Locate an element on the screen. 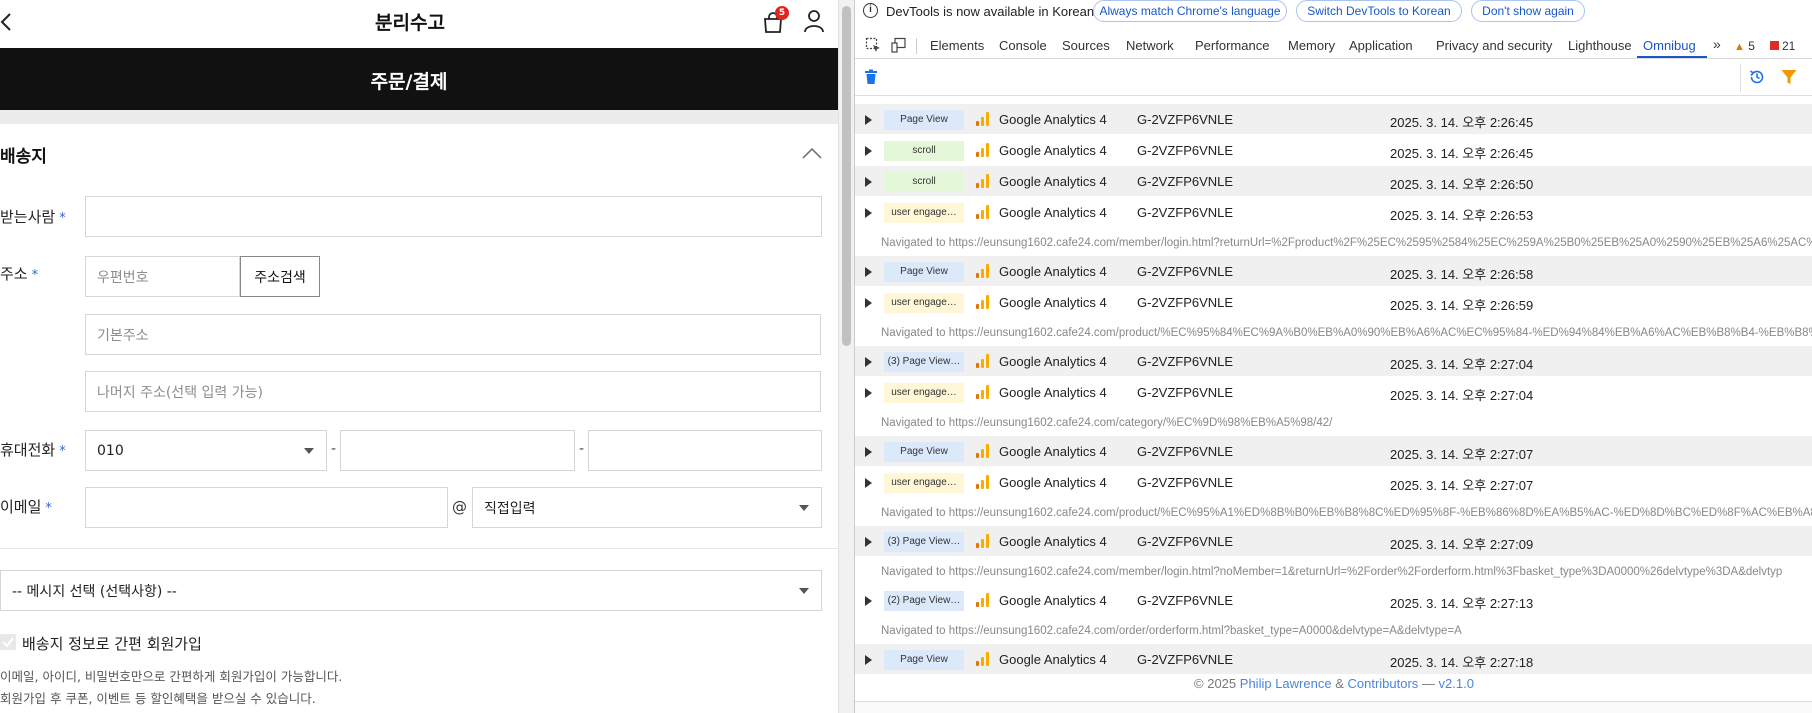 This screenshot has width=1812, height=713. request-timestamp: 2025. 3. 14. 오후 2:27:07 is located at coordinates (1462, 485).